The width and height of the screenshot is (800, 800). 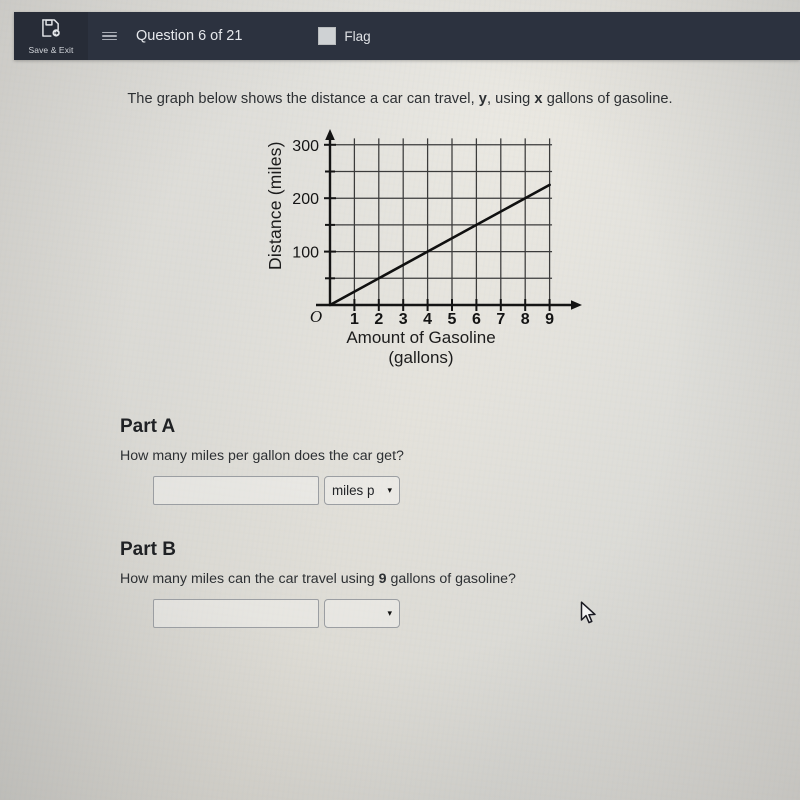 I want to click on part-b-question-text-1: How many miles can the car travel using, so click(x=249, y=579).